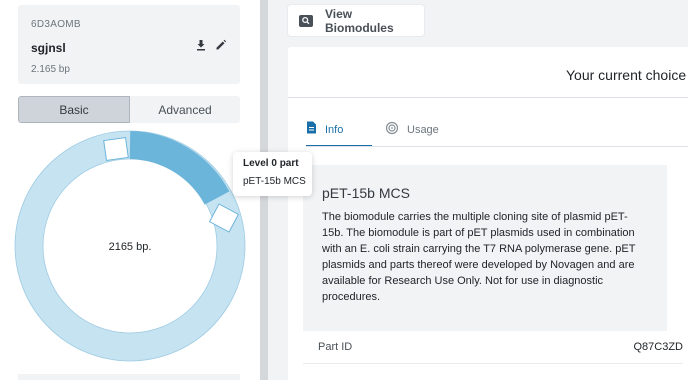 This screenshot has height=380, width=688. What do you see at coordinates (274, 181) in the screenshot?
I see `tooltip-value: pET-15b MCS` at bounding box center [274, 181].